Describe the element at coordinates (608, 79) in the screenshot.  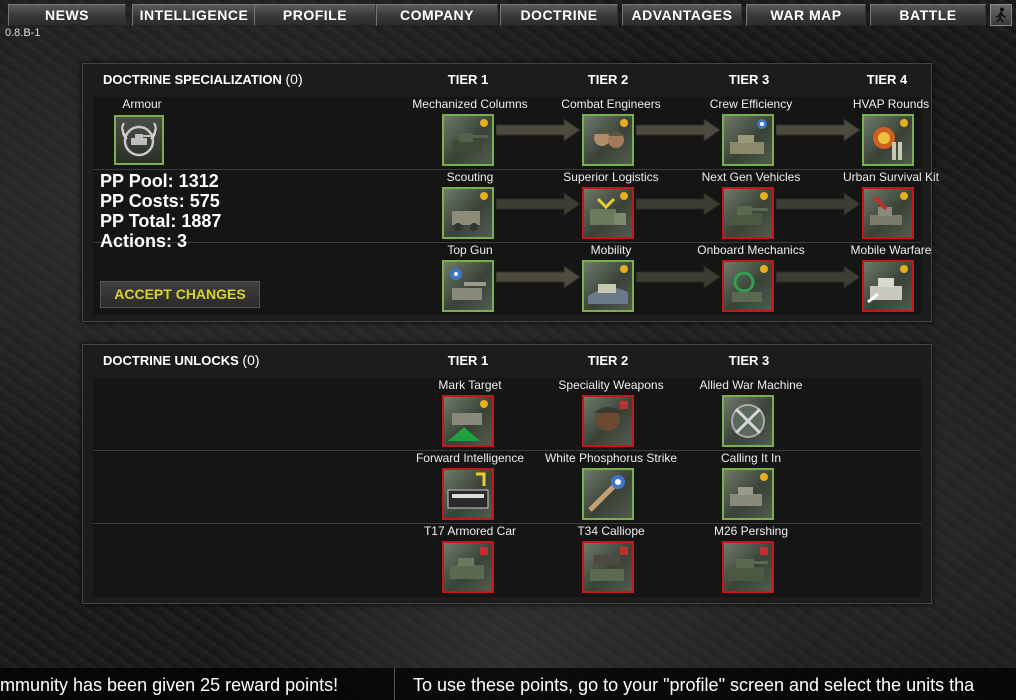
I see `spec-tier-2-heading: TIER 2` at that location.